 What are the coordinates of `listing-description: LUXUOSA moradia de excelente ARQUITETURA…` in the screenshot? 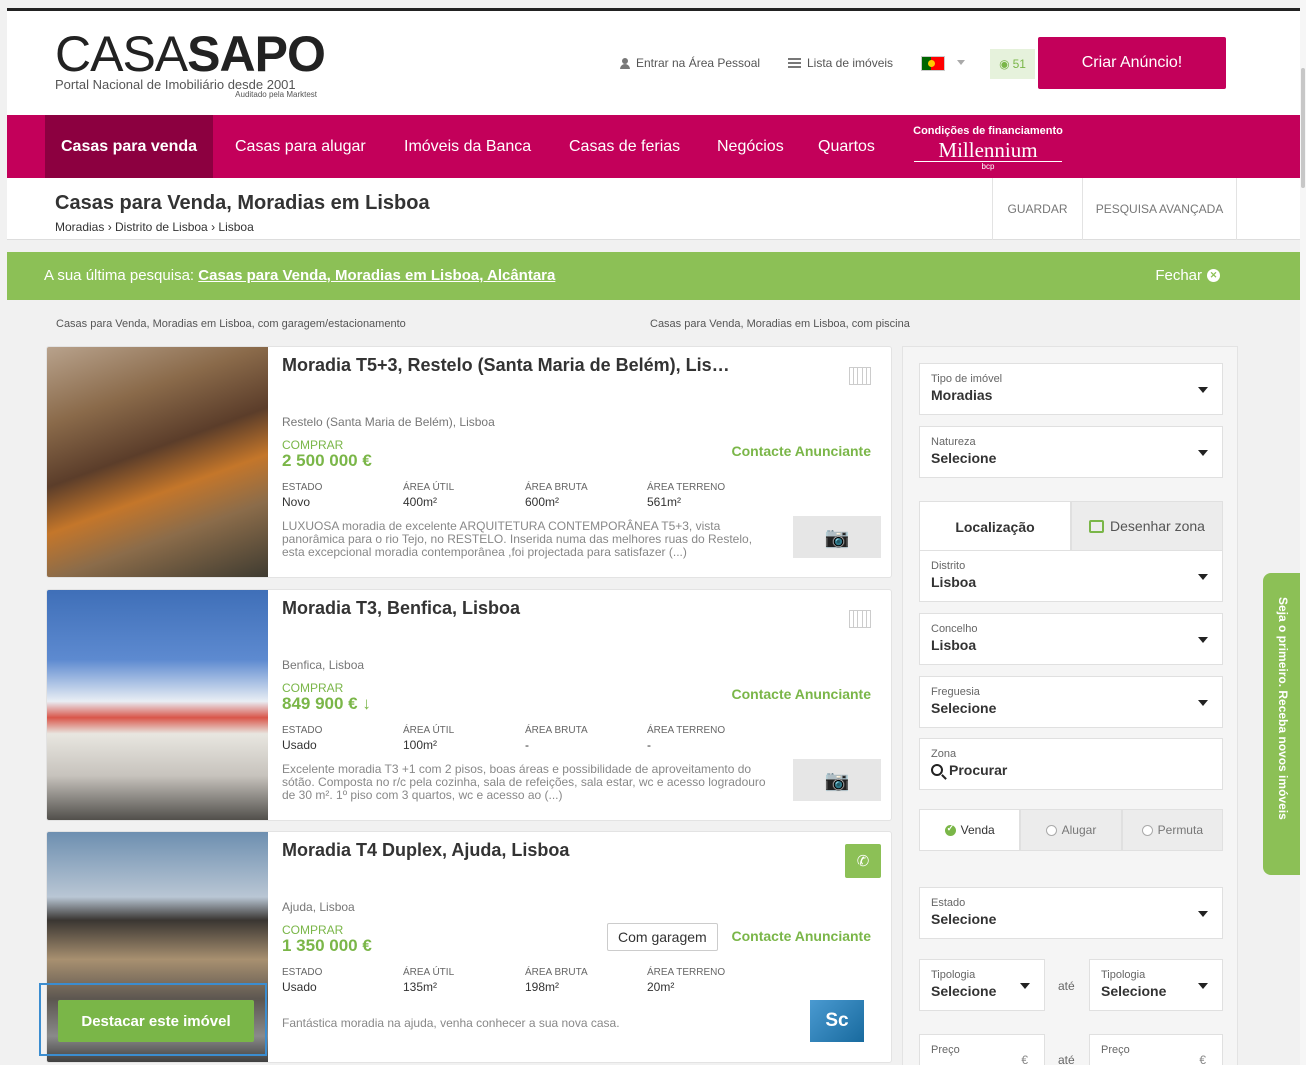 It's located at (517, 539).